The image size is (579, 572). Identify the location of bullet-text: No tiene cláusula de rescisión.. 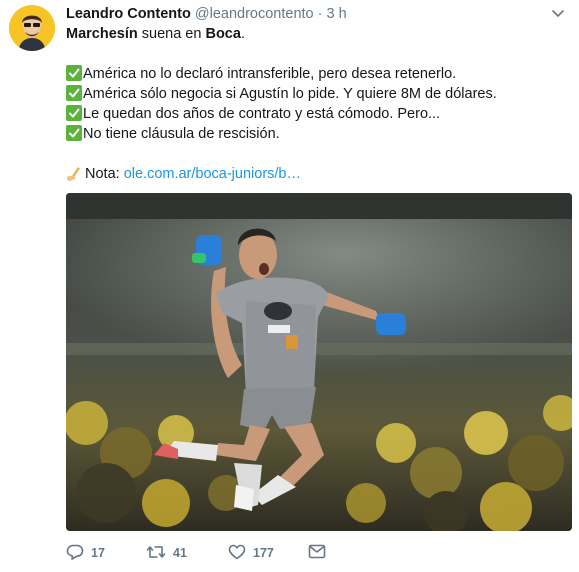
(181, 134).